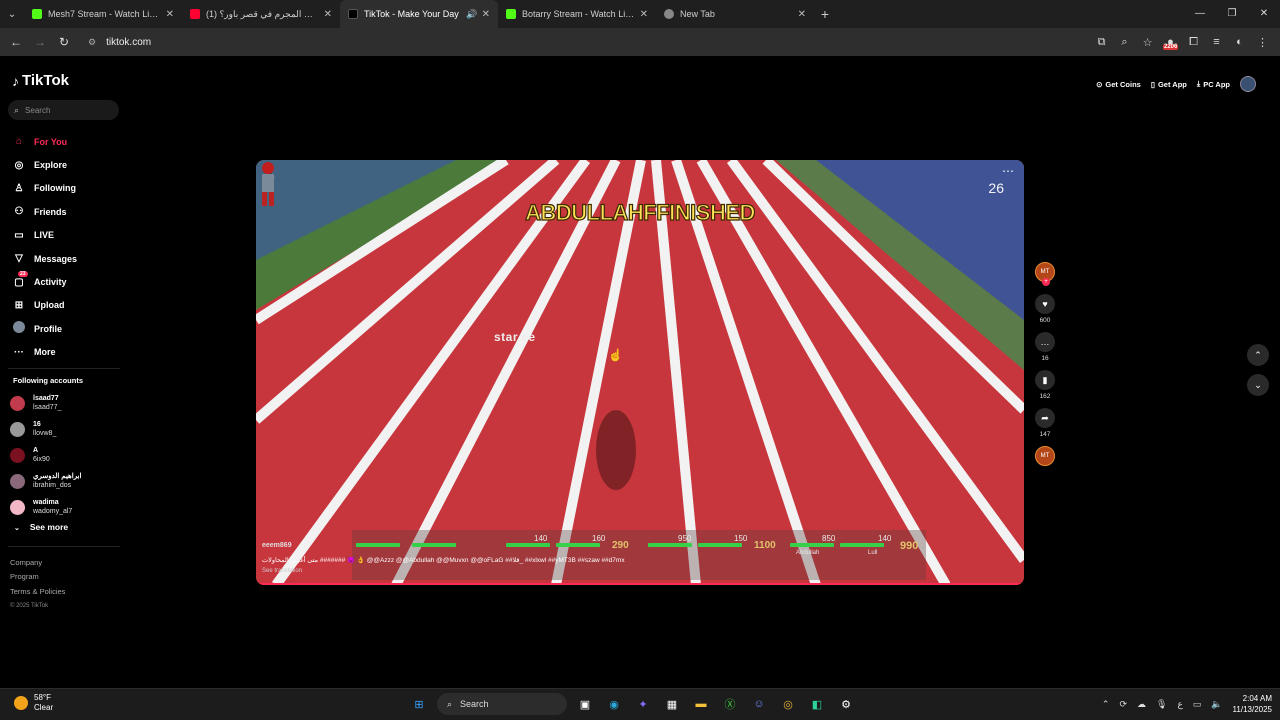 This screenshot has height=720, width=1280. Describe the element at coordinates (67, 258) in the screenshot. I see `sidebar-item-messages: ▽ Messages` at that location.